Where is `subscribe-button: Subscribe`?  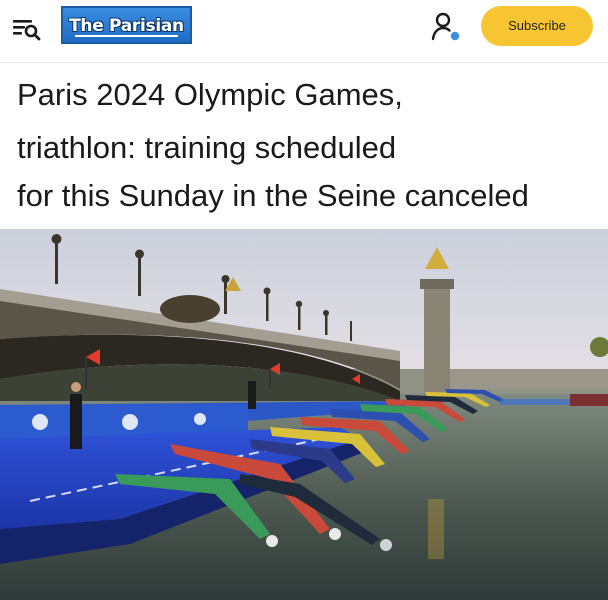 subscribe-button: Subscribe is located at coordinates (537, 26).